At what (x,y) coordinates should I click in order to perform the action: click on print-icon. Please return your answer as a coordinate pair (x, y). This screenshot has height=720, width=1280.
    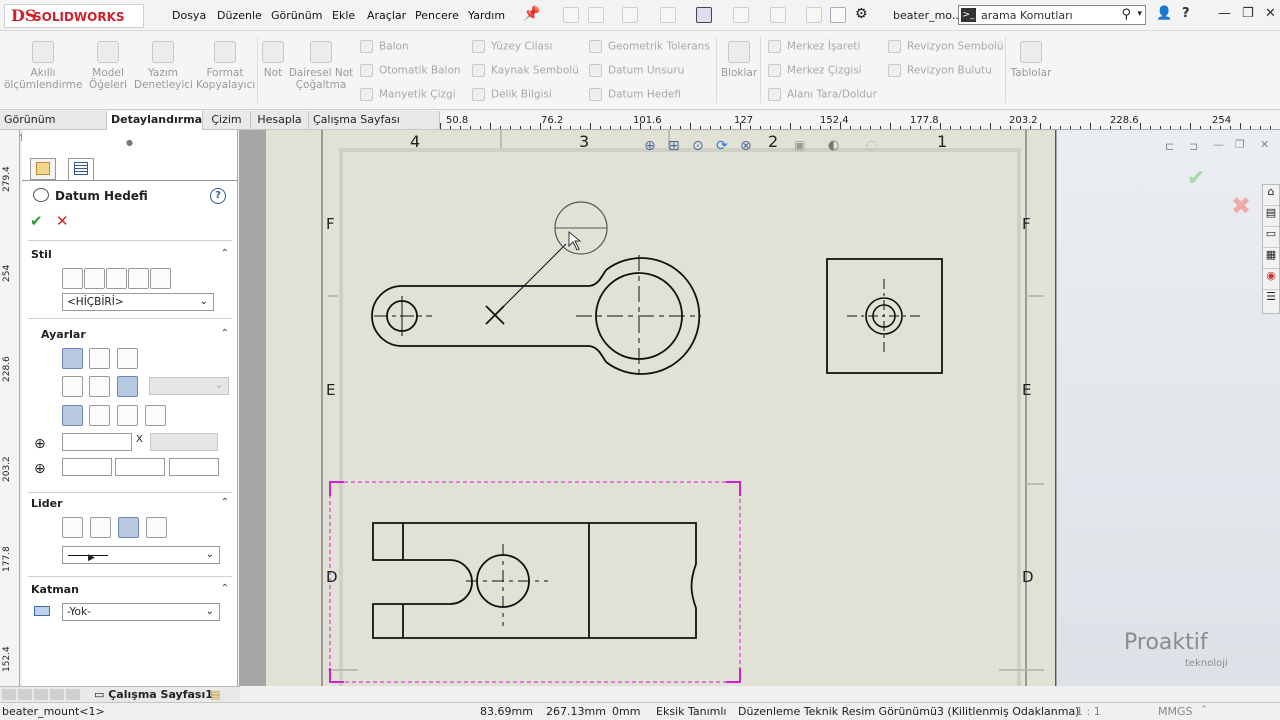
    Looking at the image, I should click on (704, 15).